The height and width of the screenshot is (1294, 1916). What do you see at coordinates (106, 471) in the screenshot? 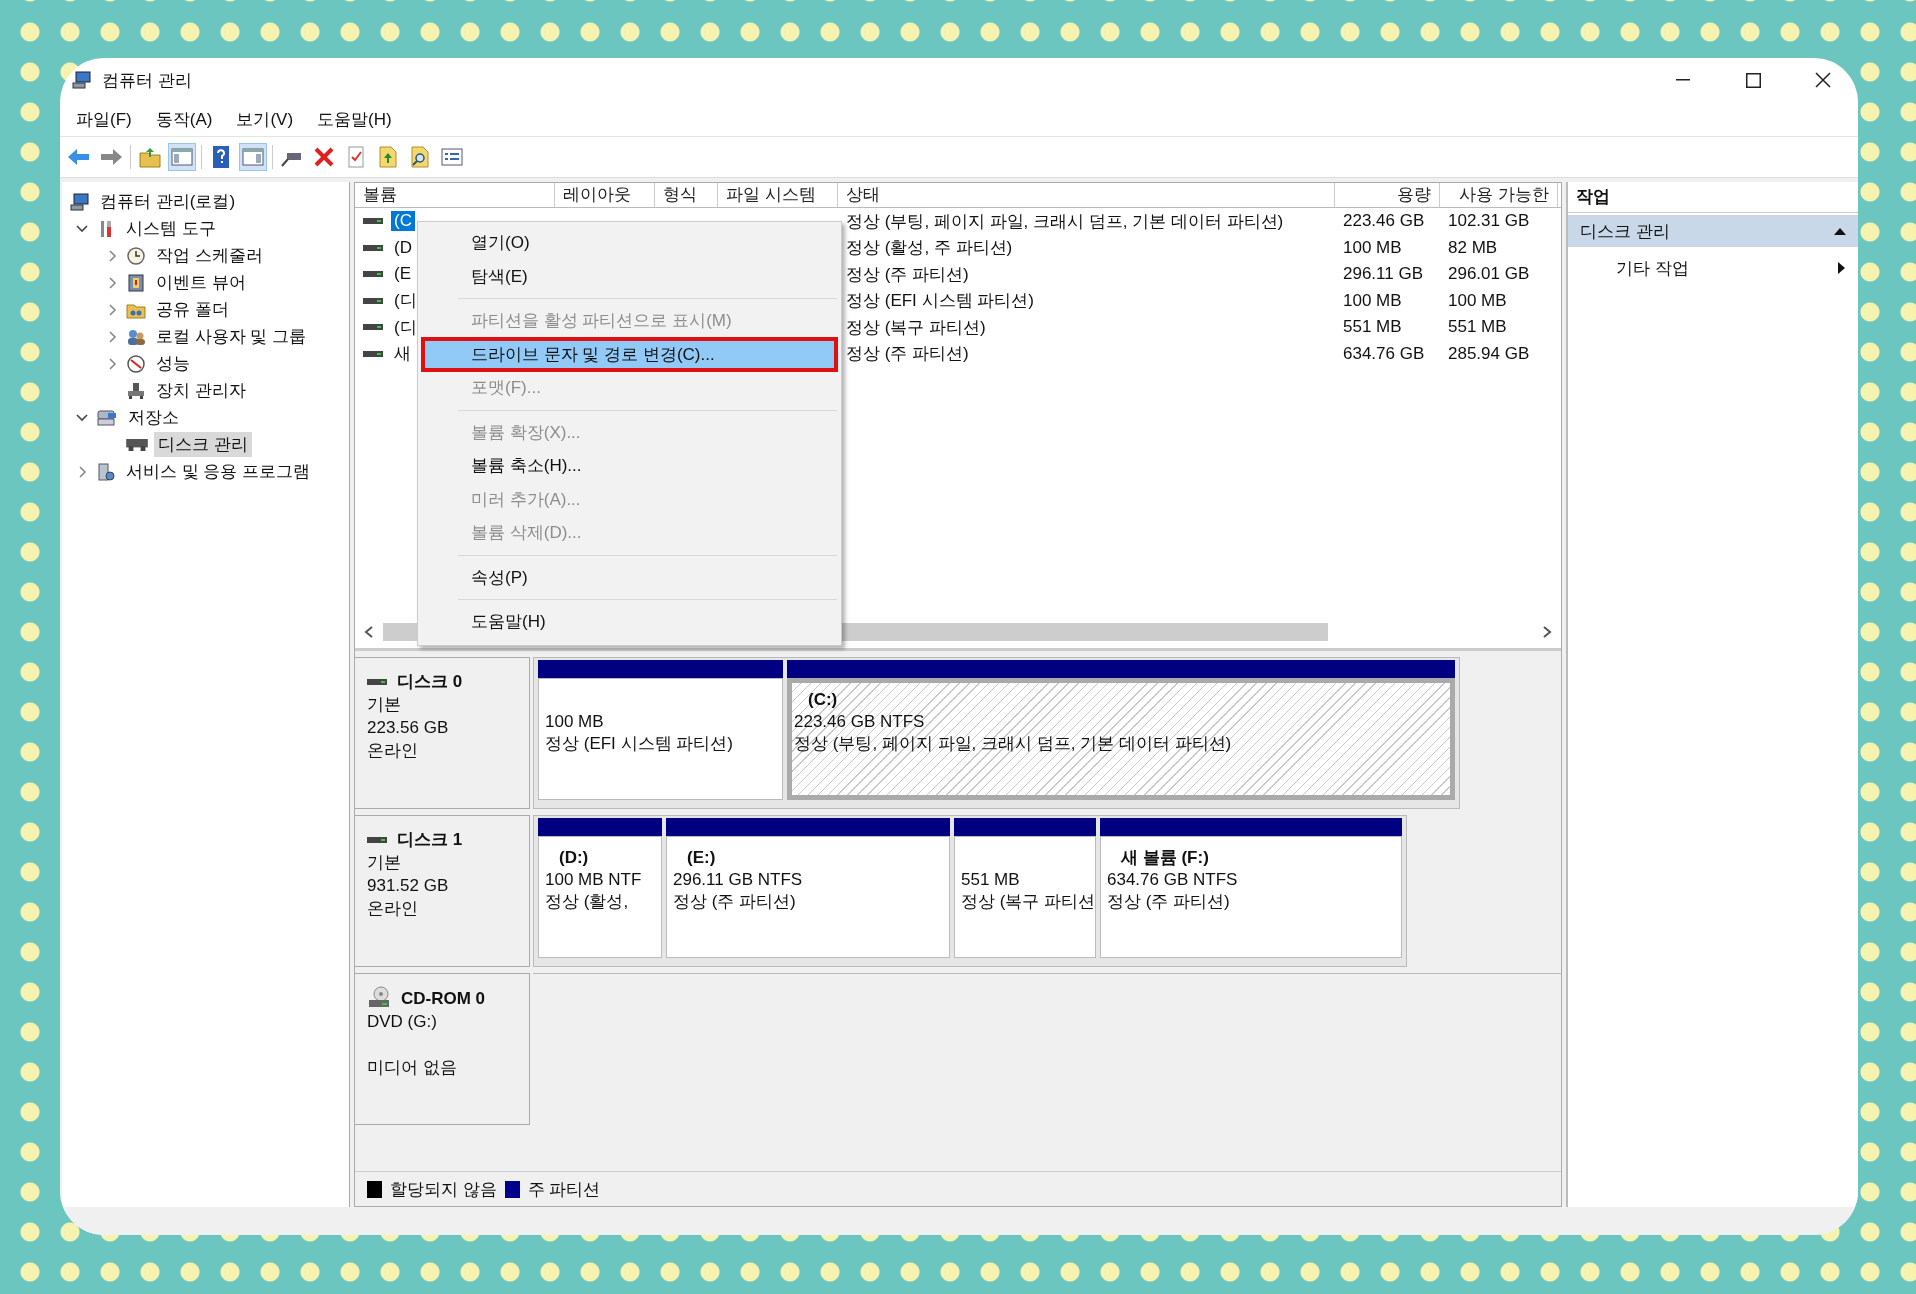
I see `services-icon` at bounding box center [106, 471].